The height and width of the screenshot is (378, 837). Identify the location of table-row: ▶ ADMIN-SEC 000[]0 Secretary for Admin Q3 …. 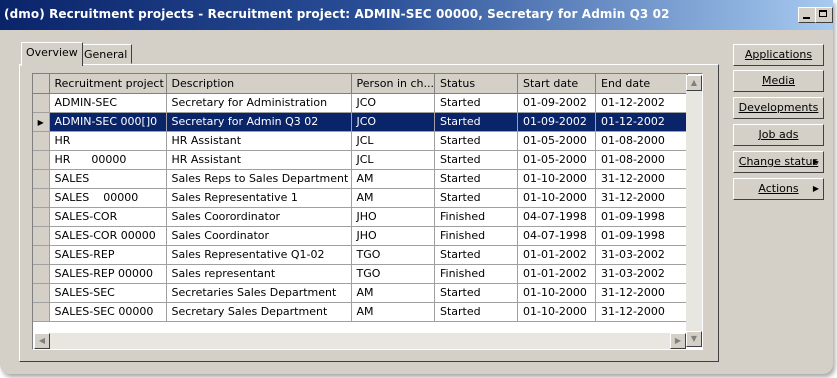
(360, 122).